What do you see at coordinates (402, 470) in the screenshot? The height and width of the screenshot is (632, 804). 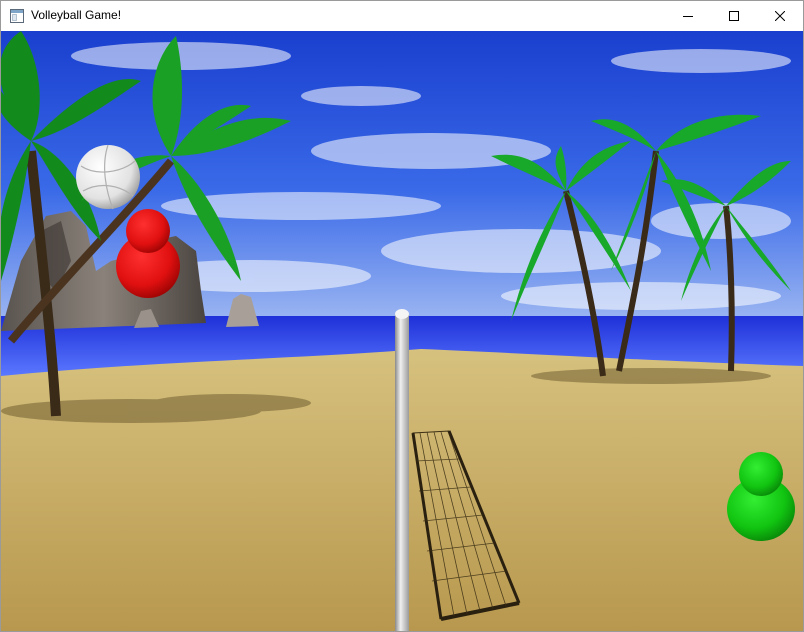 I see `net-pole` at bounding box center [402, 470].